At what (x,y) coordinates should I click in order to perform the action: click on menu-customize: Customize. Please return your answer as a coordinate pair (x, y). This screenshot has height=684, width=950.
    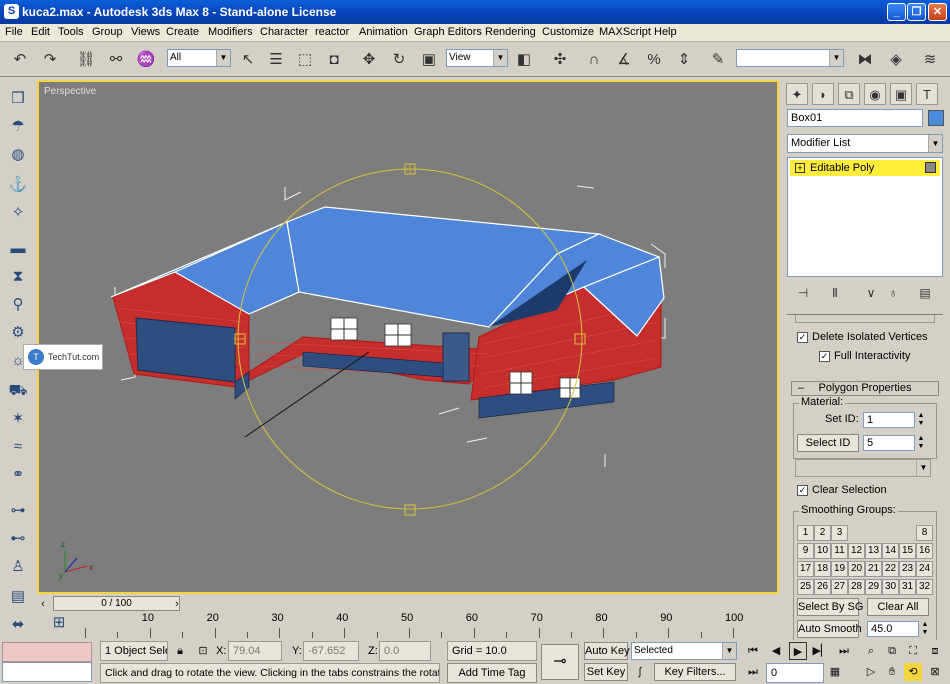
    Looking at the image, I should click on (568, 32).